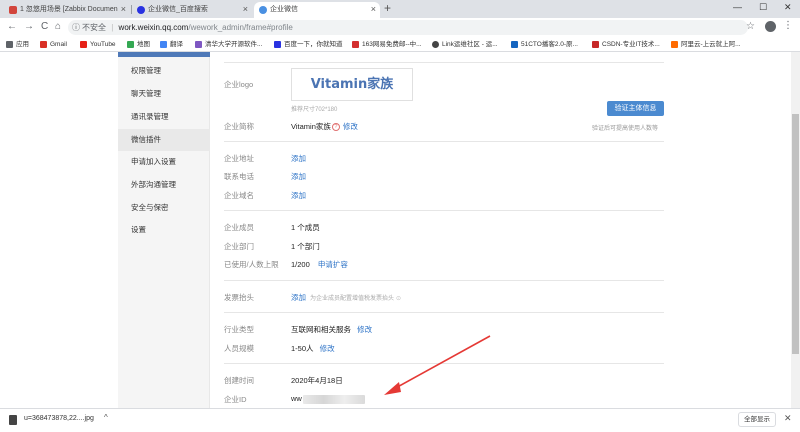  I want to click on bookmark-baidu: 百度一下，你就知道, so click(308, 44).